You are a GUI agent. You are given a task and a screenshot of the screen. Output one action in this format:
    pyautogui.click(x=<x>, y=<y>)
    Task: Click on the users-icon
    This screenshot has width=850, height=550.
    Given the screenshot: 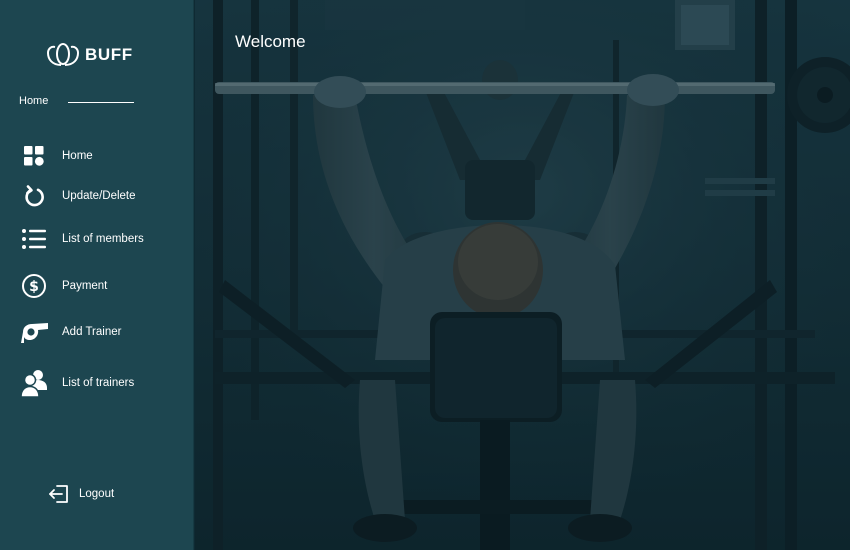 What is the action you would take?
    pyautogui.click(x=34, y=383)
    